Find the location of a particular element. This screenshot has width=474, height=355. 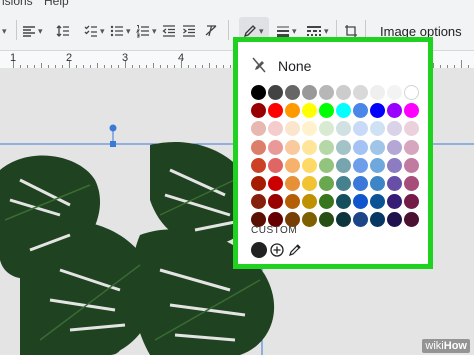

border-weight-icon is located at coordinates (283, 31).